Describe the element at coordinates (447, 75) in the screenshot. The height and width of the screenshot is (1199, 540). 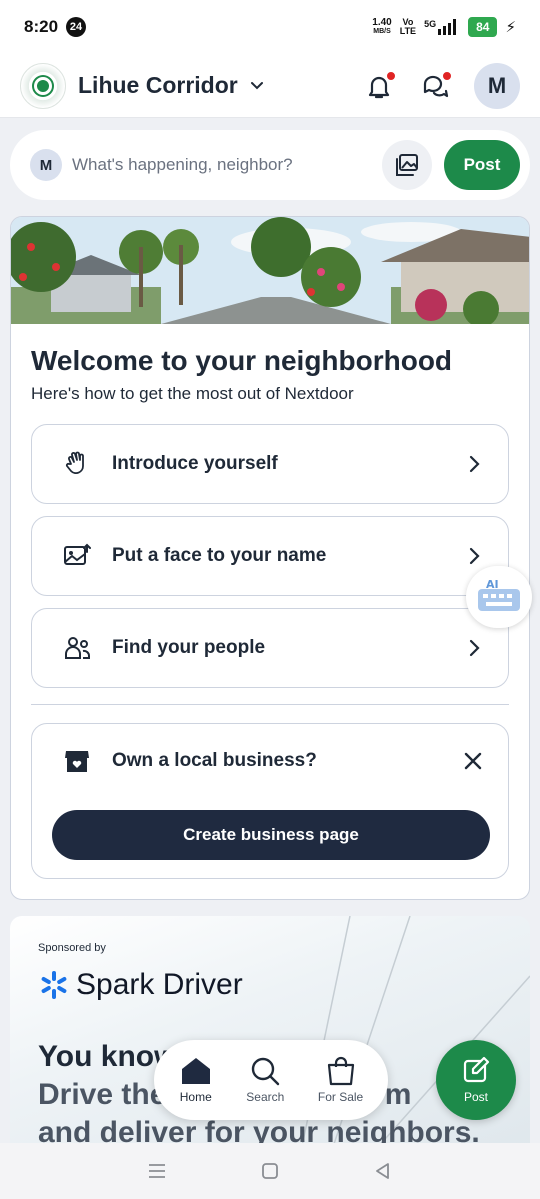
I see `message-dot` at that location.